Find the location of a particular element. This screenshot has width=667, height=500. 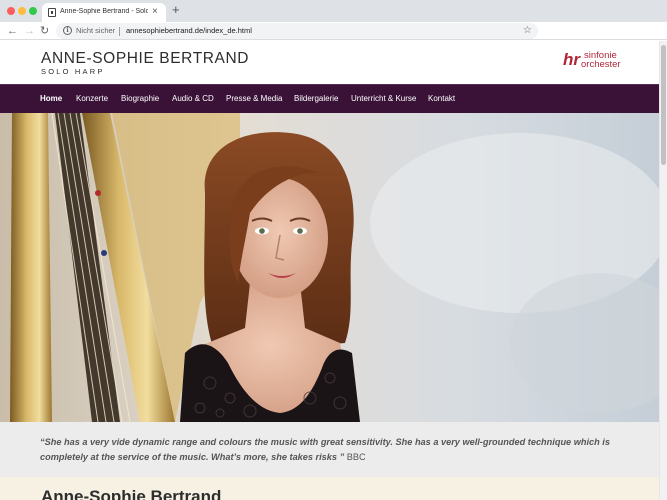

quote-source: BBC is located at coordinates (356, 457).